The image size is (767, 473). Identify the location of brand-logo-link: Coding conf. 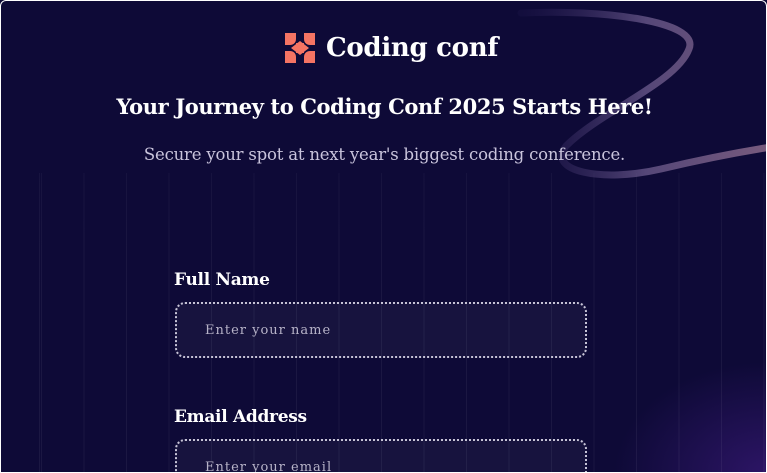
(390, 48).